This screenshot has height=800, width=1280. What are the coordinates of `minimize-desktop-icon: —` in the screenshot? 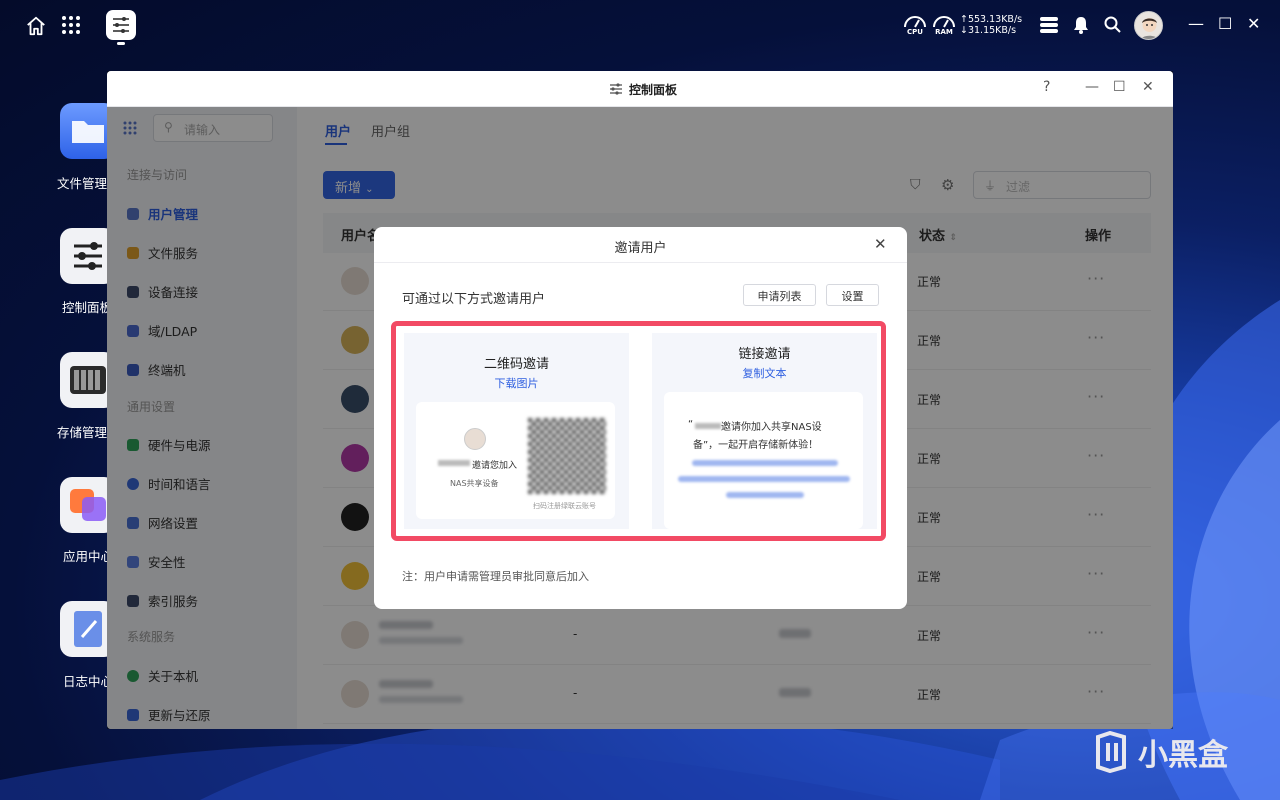 It's located at (1196, 23).